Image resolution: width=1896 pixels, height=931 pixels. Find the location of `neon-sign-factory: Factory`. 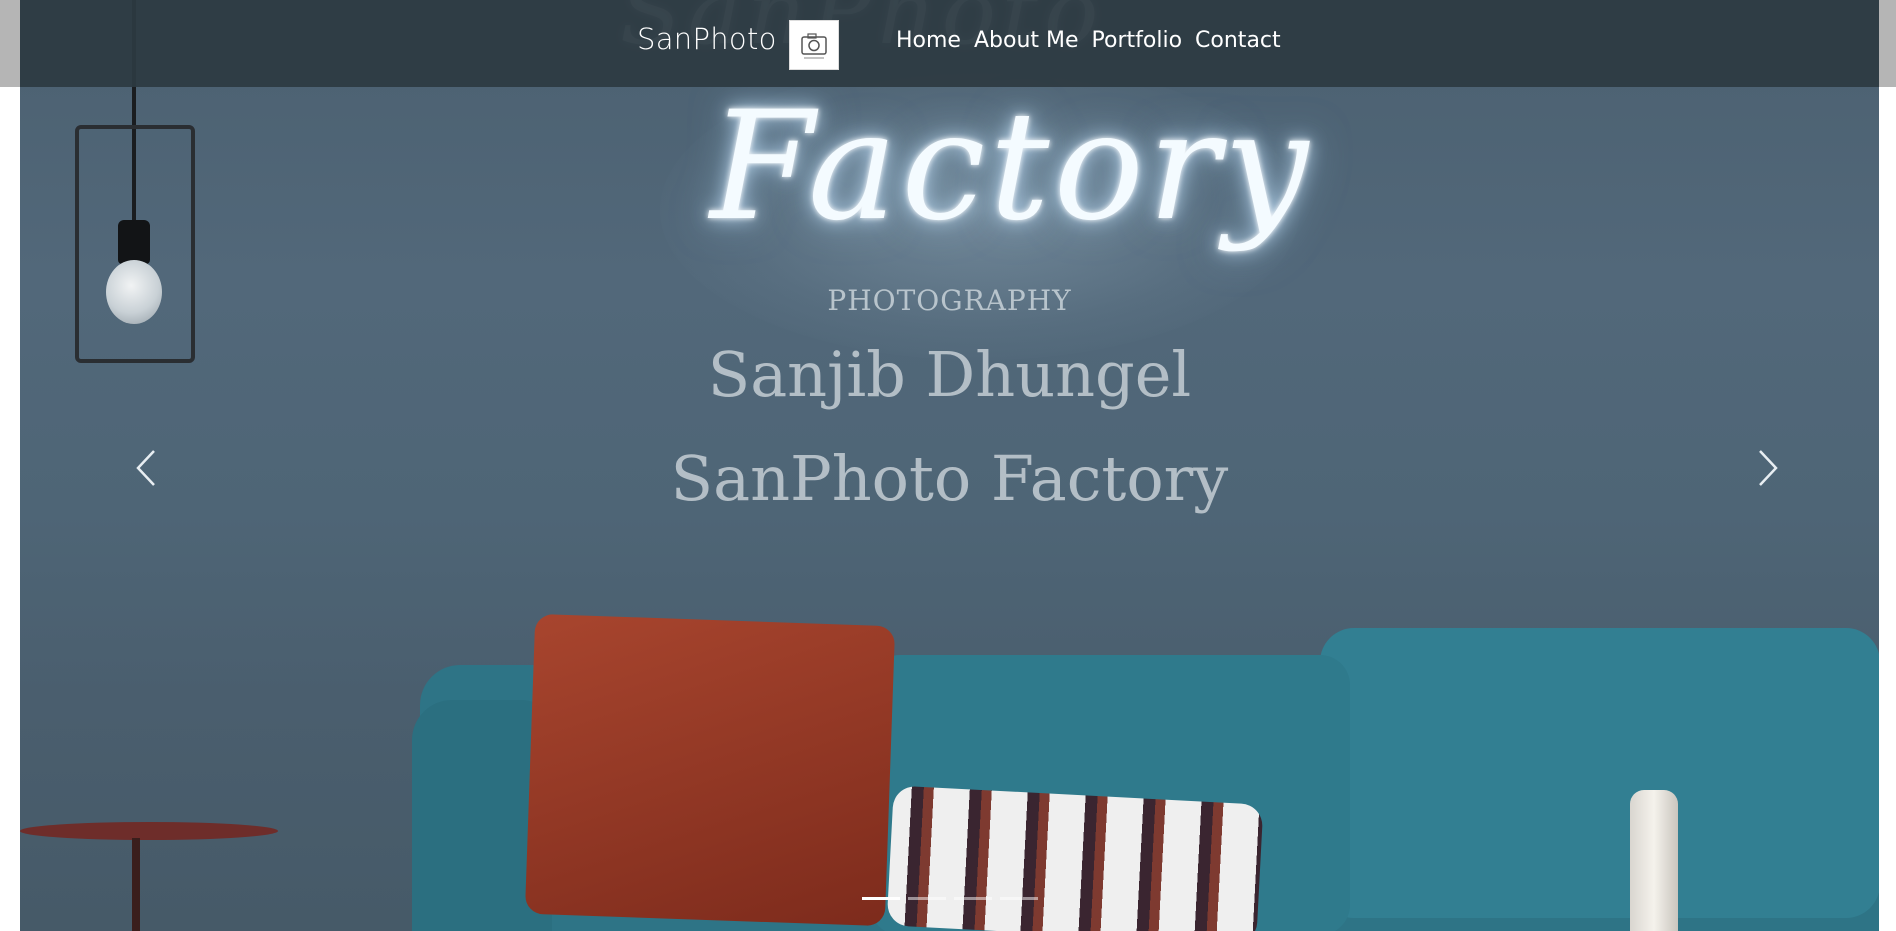

neon-sign-factory: Factory is located at coordinates (1011, 167).